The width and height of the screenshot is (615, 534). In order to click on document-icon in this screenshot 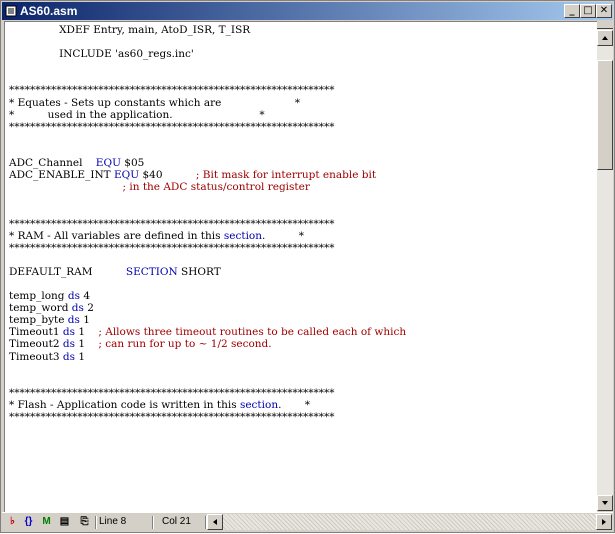, I will do `click(11, 11)`.